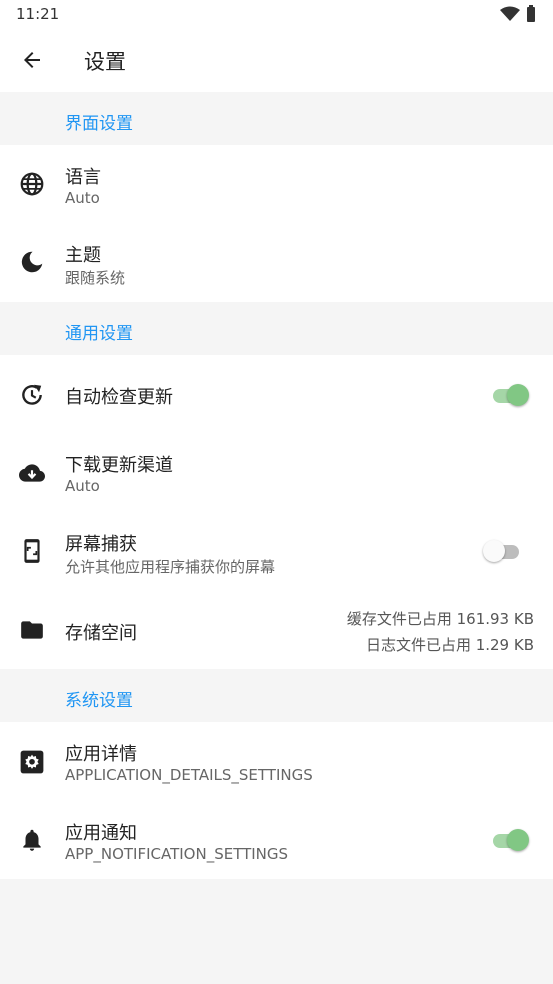 The image size is (553, 984). I want to click on screen-capture-setting: 屏幕捕获 允许其他应用程序捕获你的屏幕, so click(276, 551).